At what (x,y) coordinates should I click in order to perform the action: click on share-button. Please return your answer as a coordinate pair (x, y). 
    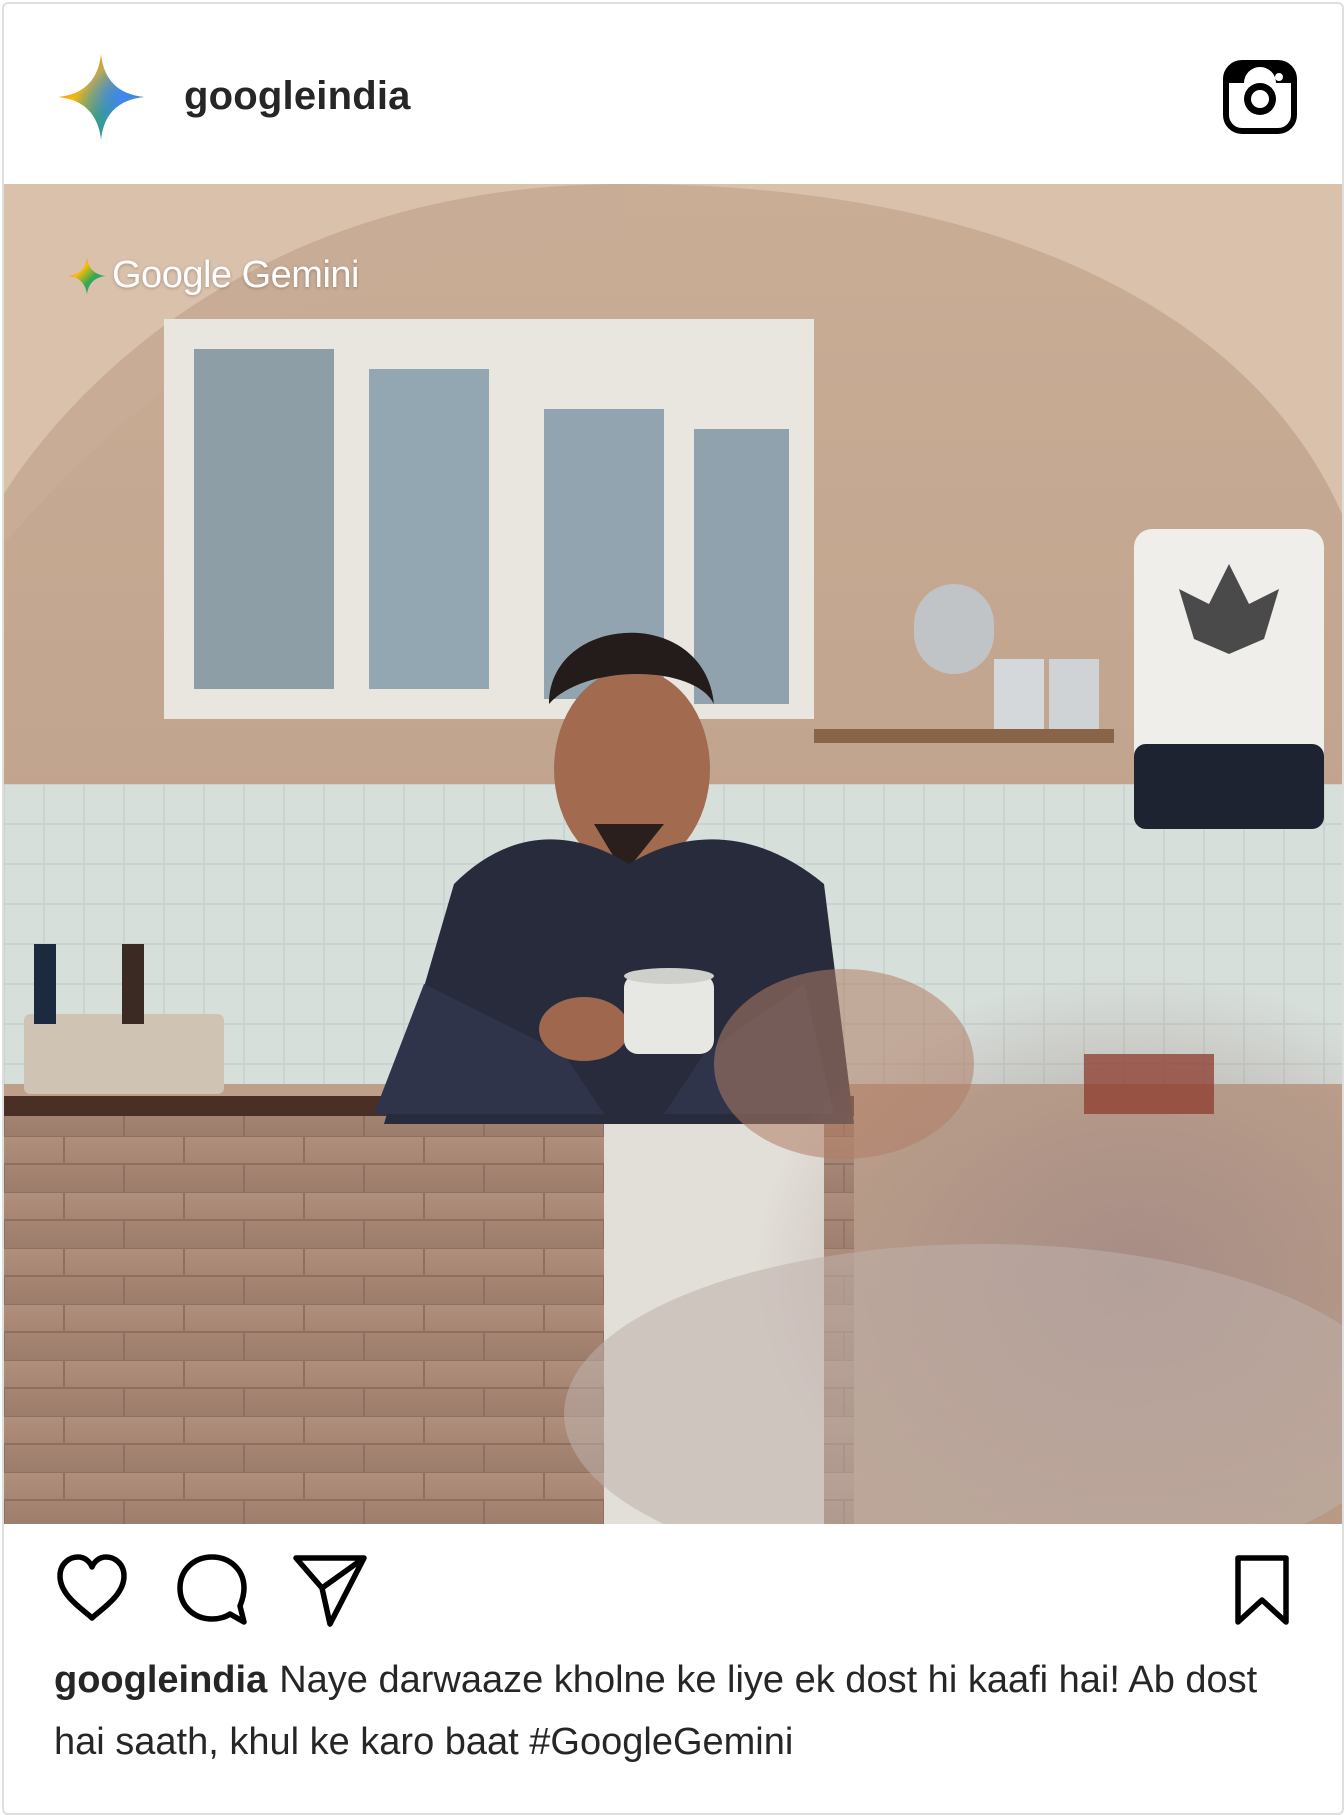
    Looking at the image, I should click on (330, 1590).